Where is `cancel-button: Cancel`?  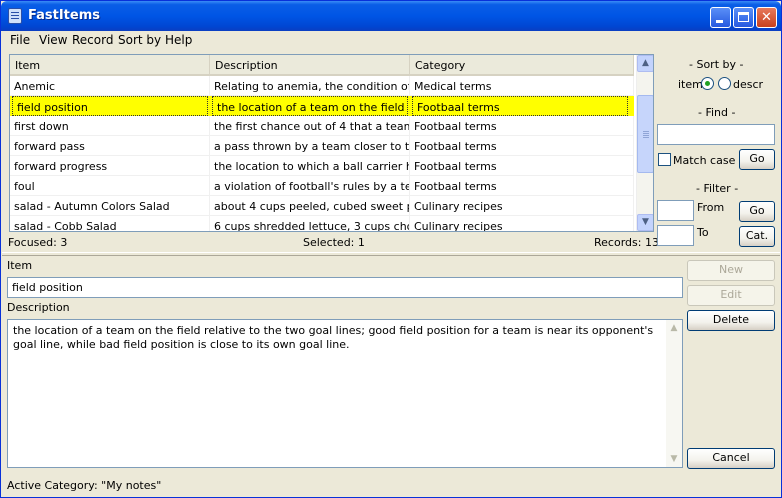 cancel-button: Cancel is located at coordinates (731, 458).